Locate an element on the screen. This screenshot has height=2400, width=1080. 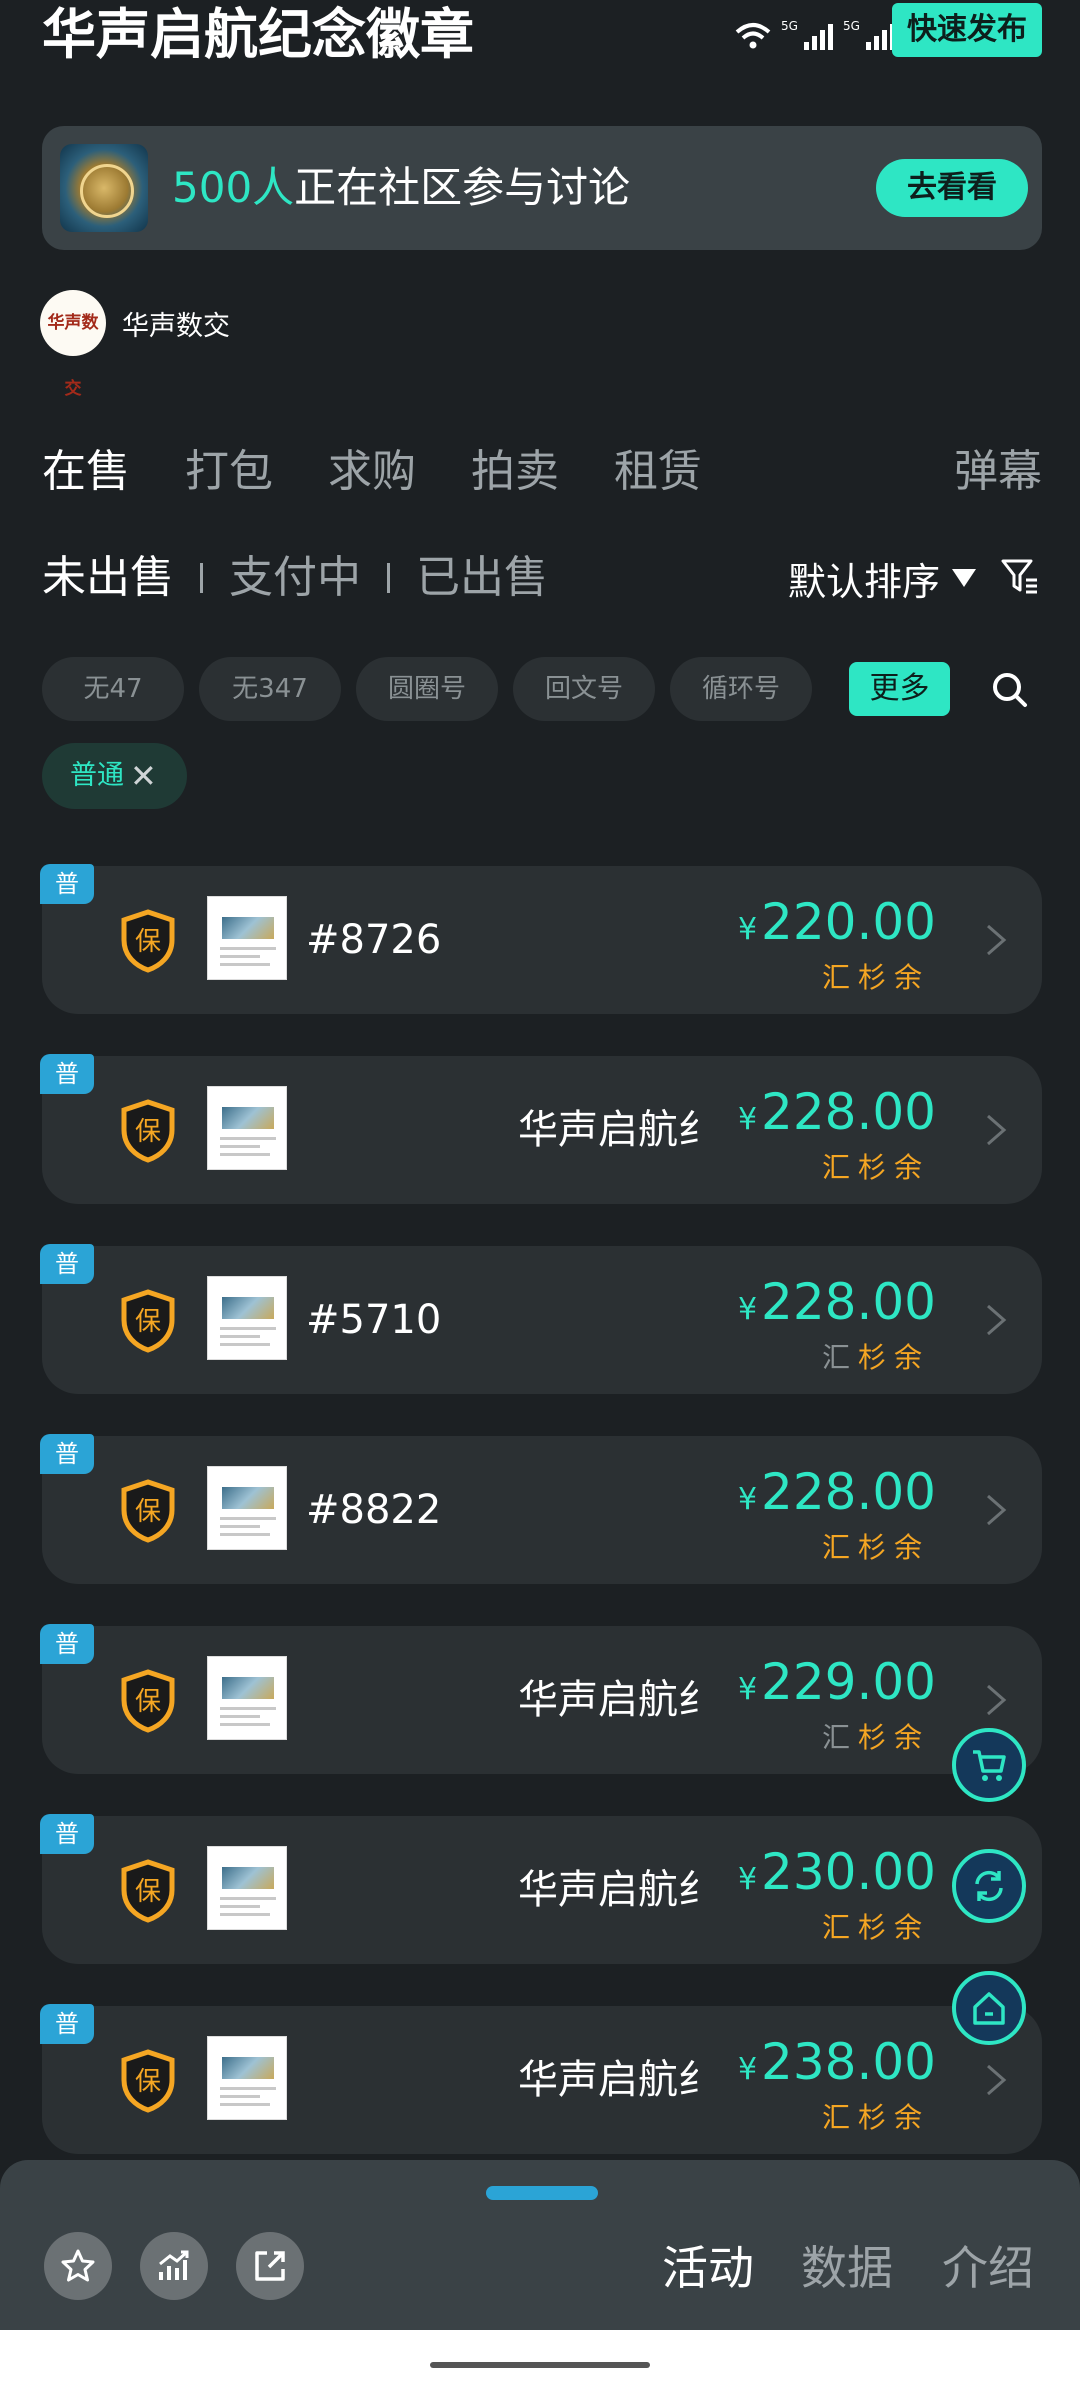
listing-card: 普 保 #8822 ¥228.00 汇杉余 is located at coordinates (541, 1509).